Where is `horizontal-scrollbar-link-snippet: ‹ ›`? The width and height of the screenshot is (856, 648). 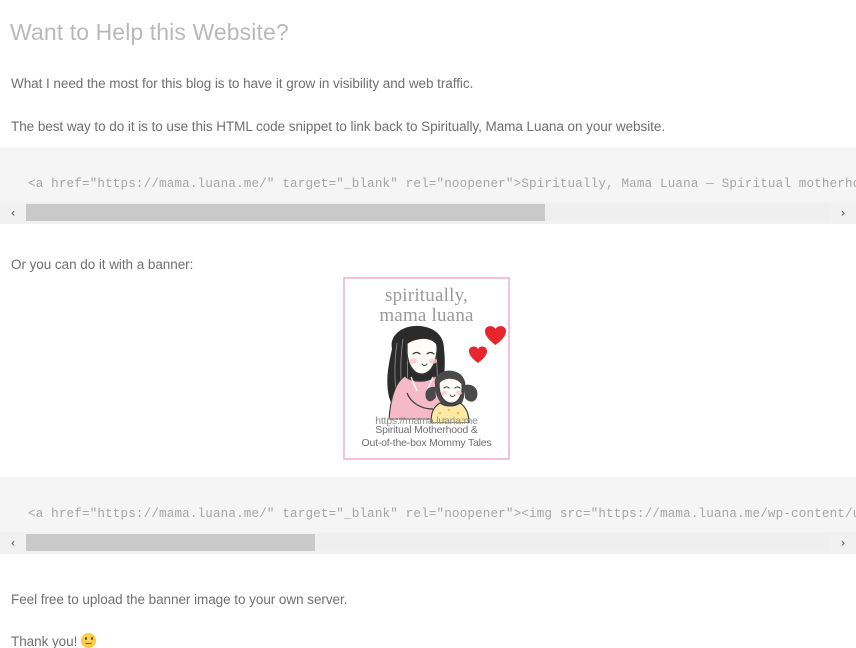 horizontal-scrollbar-link-snippet: ‹ › is located at coordinates (428, 213).